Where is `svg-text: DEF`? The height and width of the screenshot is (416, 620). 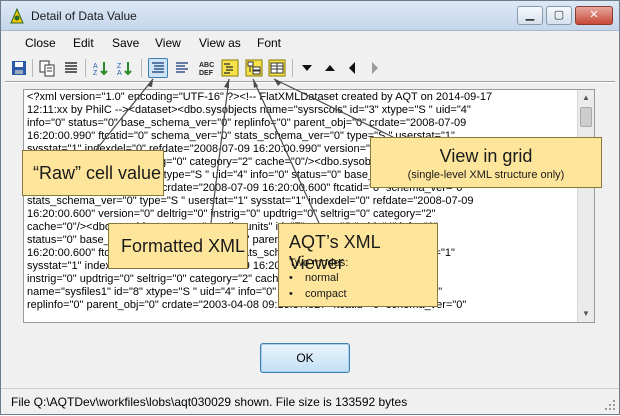
svg-text: DEF is located at coordinates (206, 73).